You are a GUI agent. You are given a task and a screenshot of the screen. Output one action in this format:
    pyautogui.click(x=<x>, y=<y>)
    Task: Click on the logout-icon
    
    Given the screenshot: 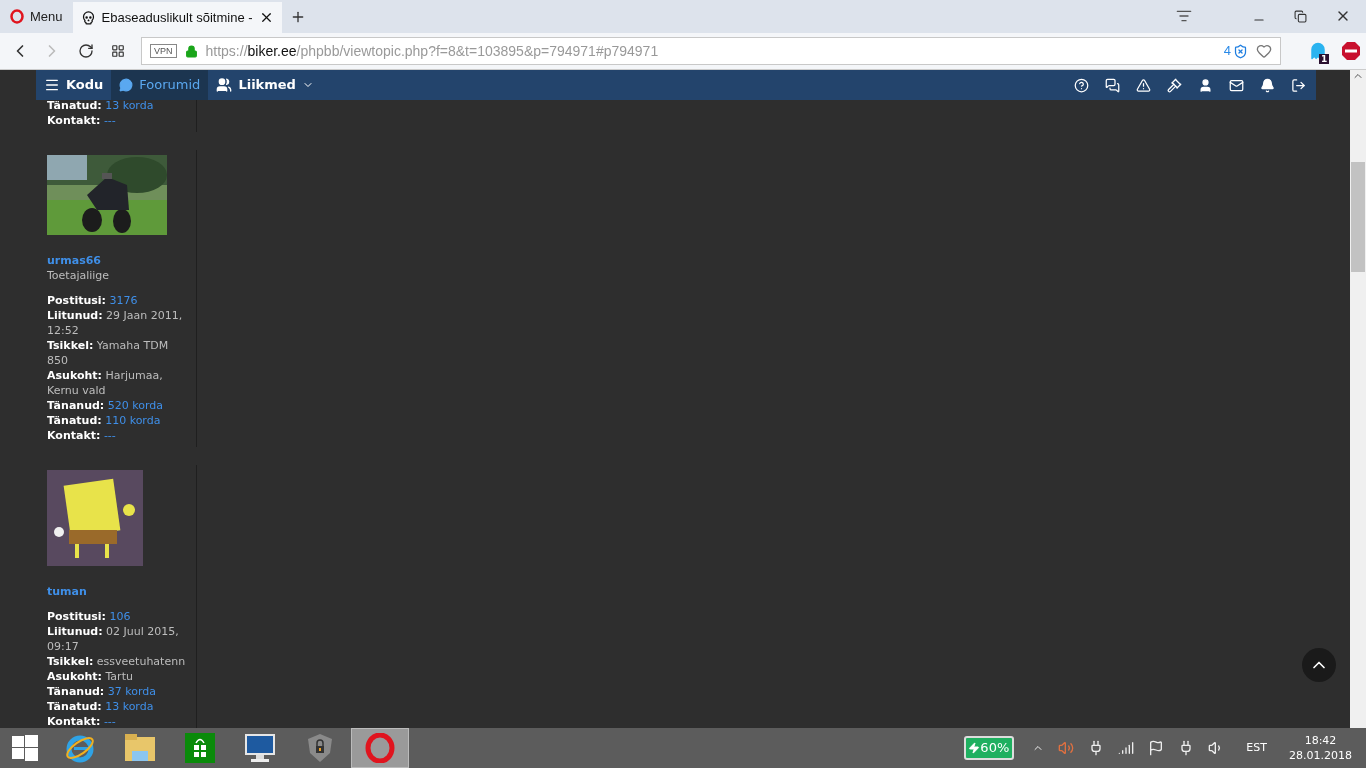 What is the action you would take?
    pyautogui.click(x=1298, y=85)
    